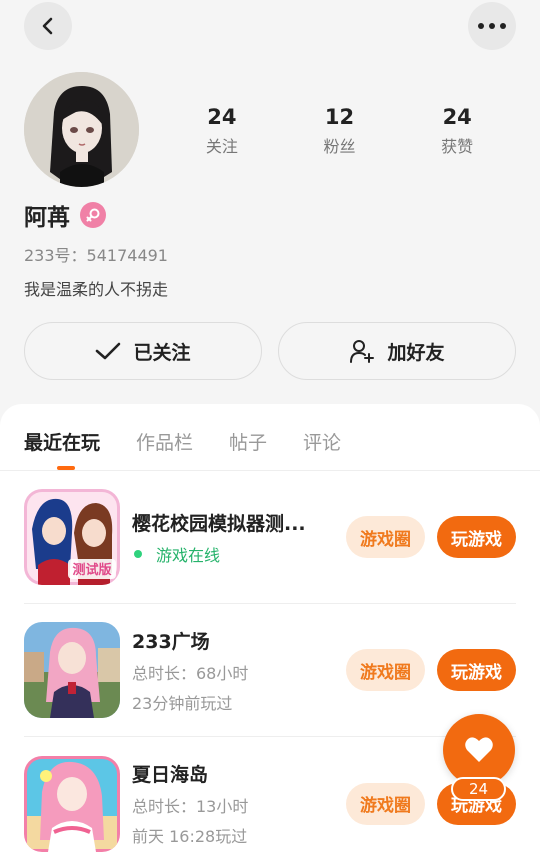 The width and height of the screenshot is (540, 862). Describe the element at coordinates (339, 117) in the screenshot. I see `stat-value: 12` at that location.